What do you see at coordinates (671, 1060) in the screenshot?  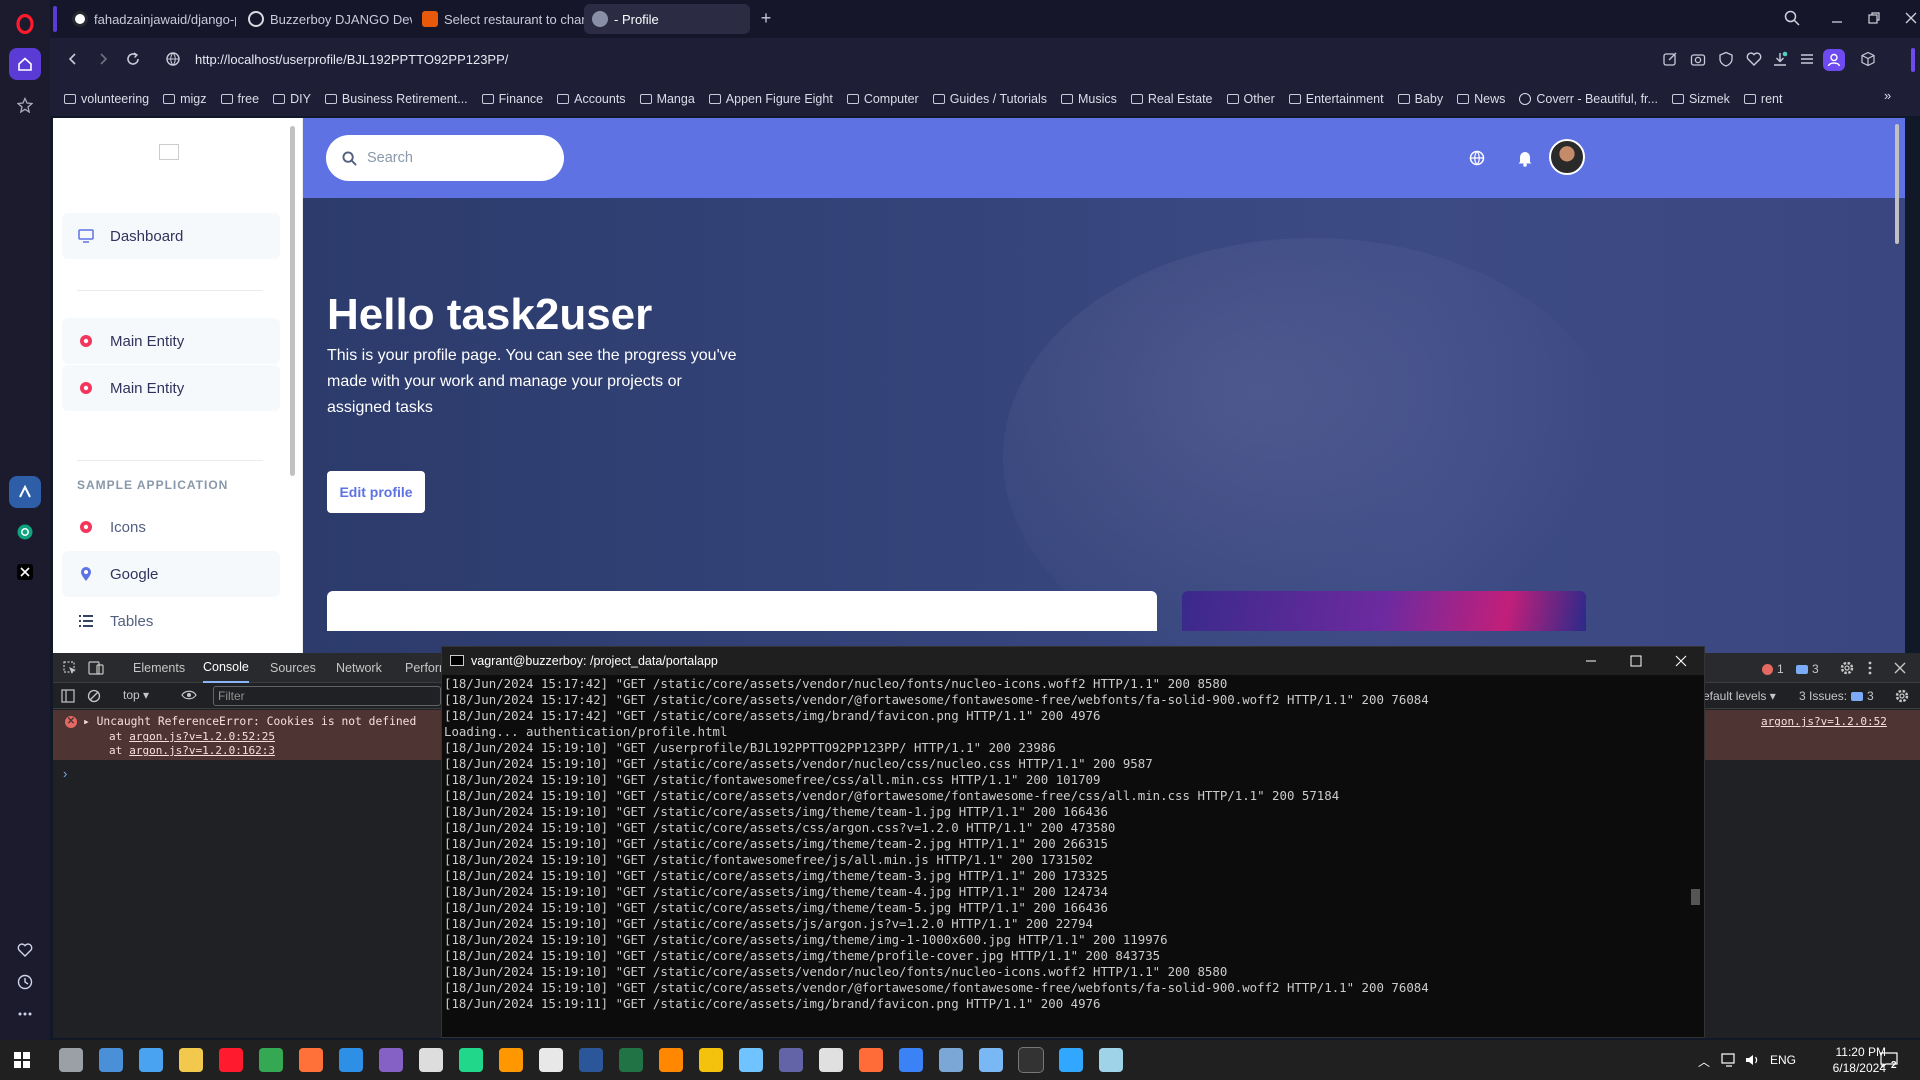 I see `vlc-icon` at bounding box center [671, 1060].